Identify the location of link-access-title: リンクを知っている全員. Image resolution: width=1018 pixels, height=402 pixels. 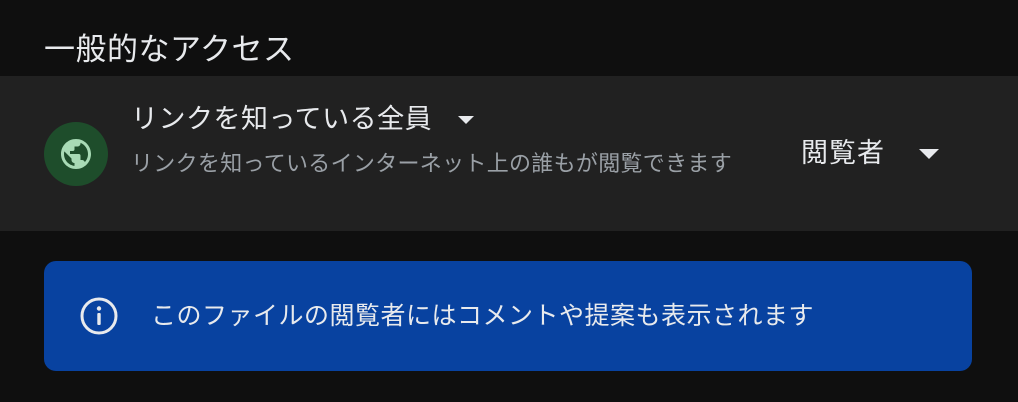
(282, 119).